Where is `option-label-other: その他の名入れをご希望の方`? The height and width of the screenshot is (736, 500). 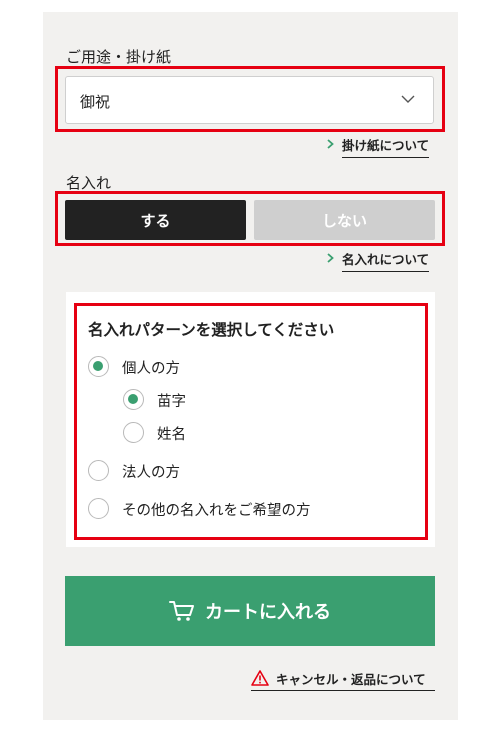 option-label-other: その他の名入れをご希望の方 is located at coordinates (216, 511).